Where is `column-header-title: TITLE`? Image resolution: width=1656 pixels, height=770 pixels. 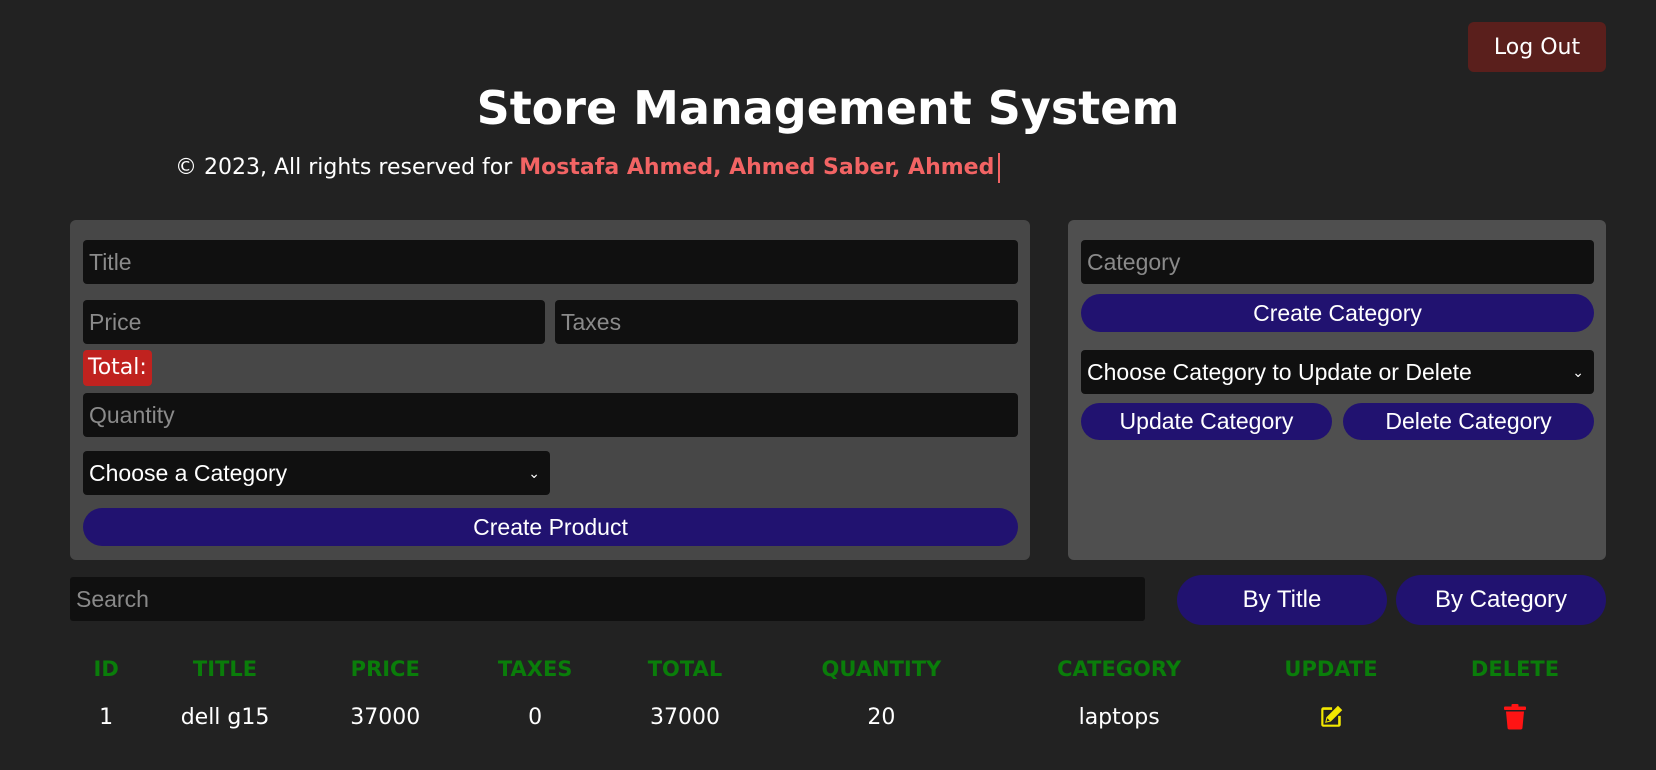 column-header-title: TITLE is located at coordinates (225, 669).